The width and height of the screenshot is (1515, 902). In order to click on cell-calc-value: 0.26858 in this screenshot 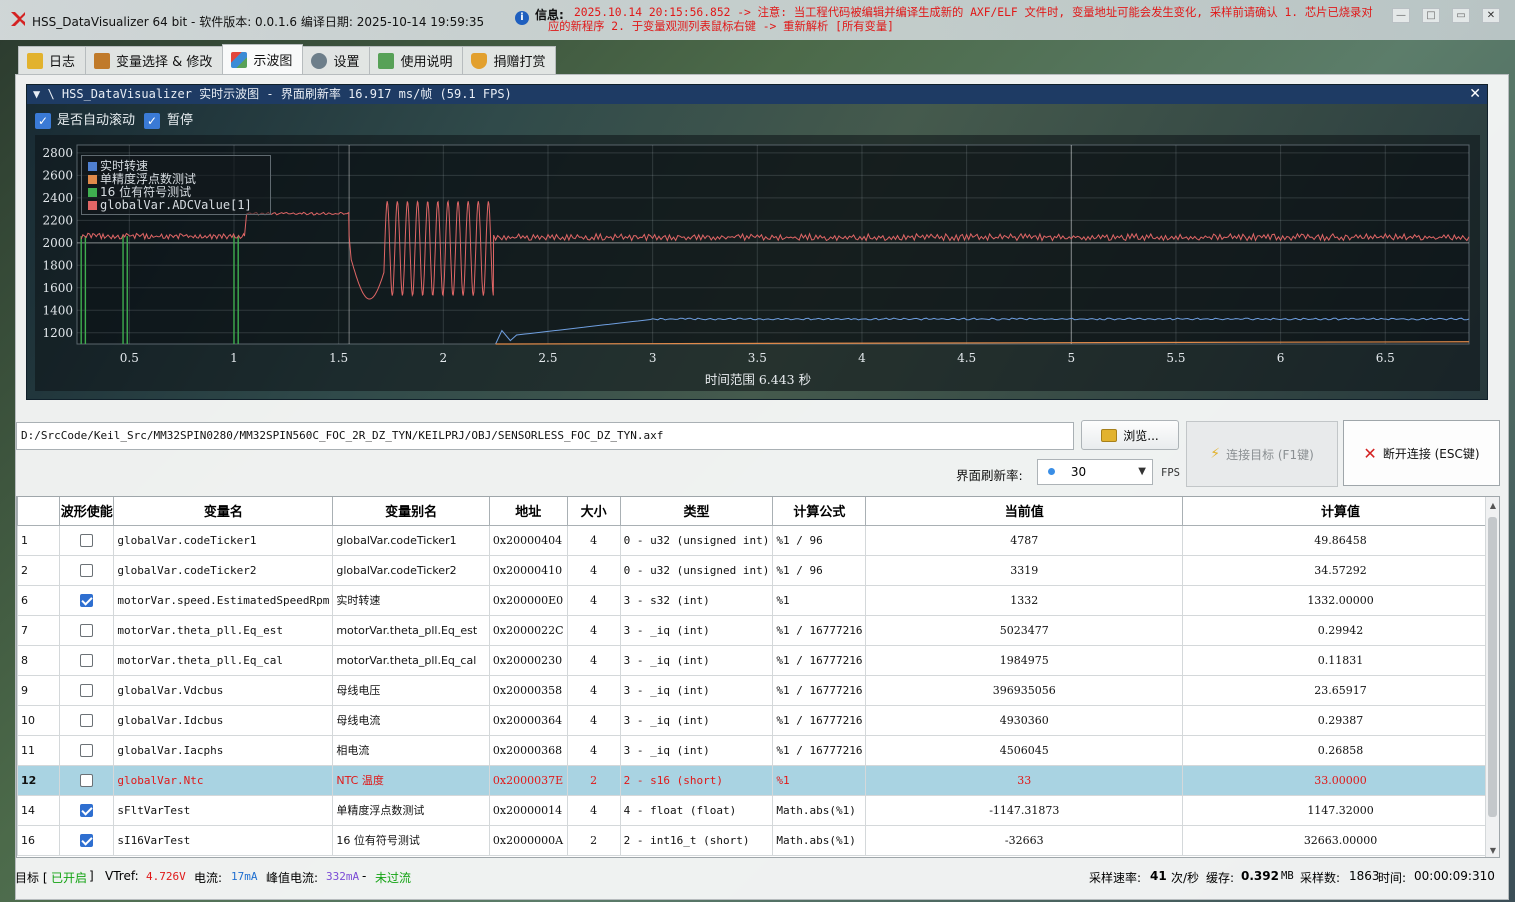, I will do `click(1340, 750)`.